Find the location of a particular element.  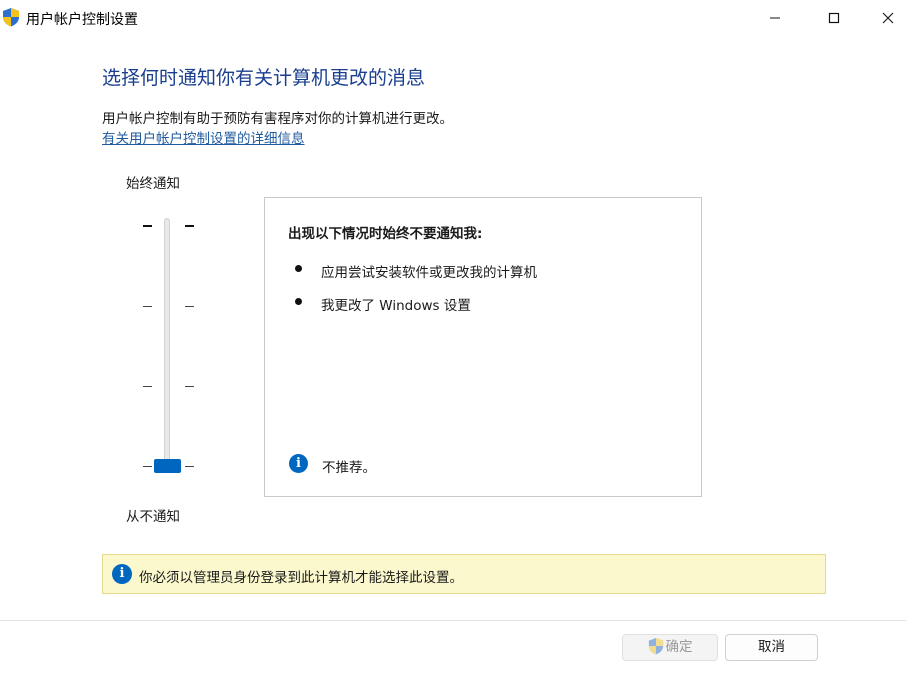

close-icon is located at coordinates (888, 18).